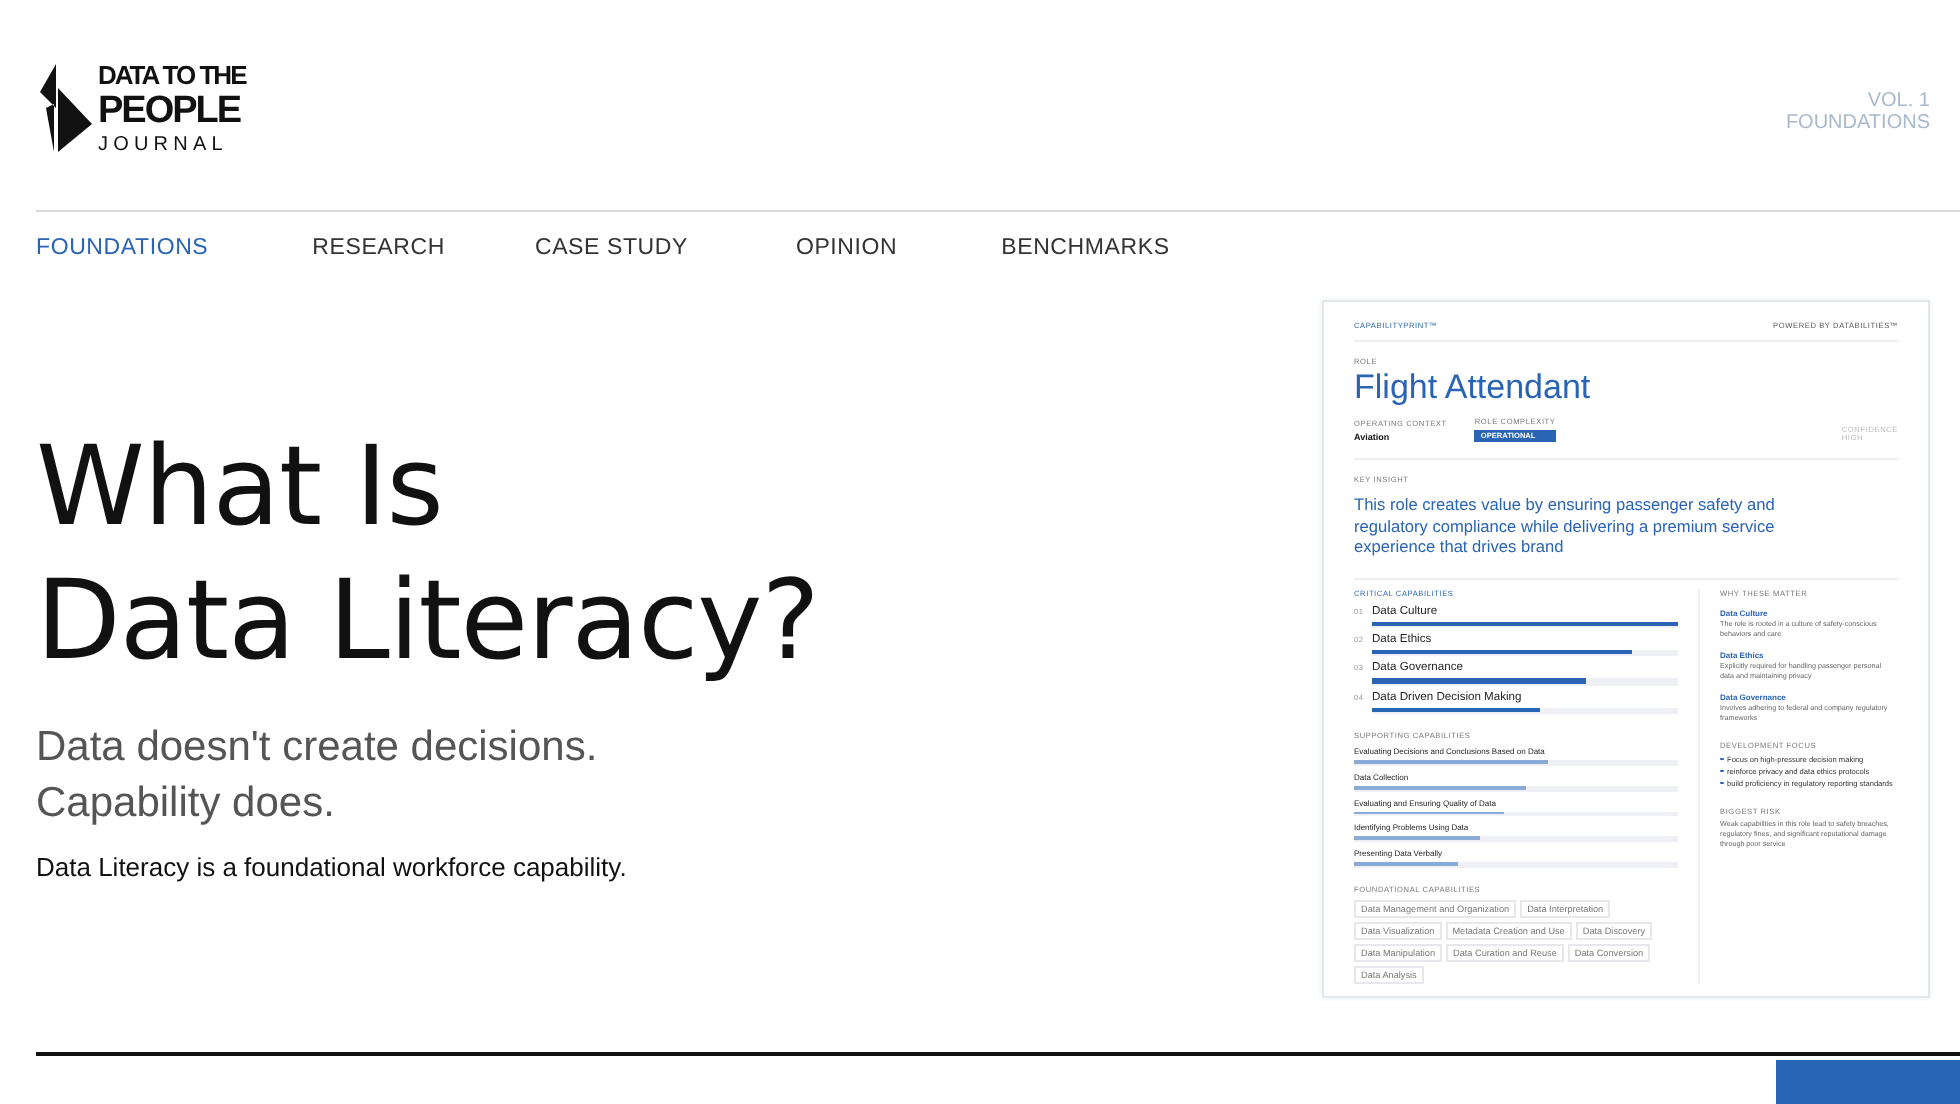  What do you see at coordinates (1473, 388) in the screenshot?
I see `role-title: Flight Attendant` at bounding box center [1473, 388].